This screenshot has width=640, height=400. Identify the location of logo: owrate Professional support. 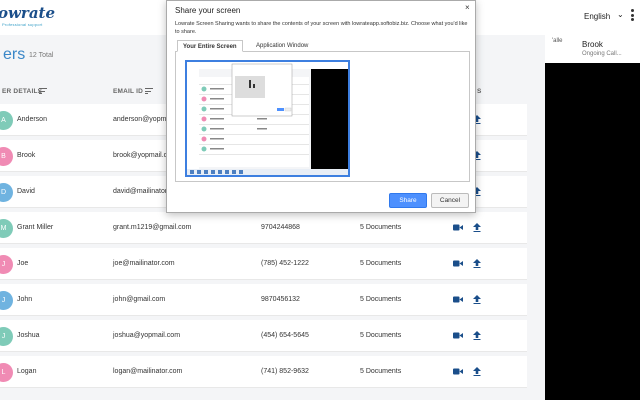
(27, 15).